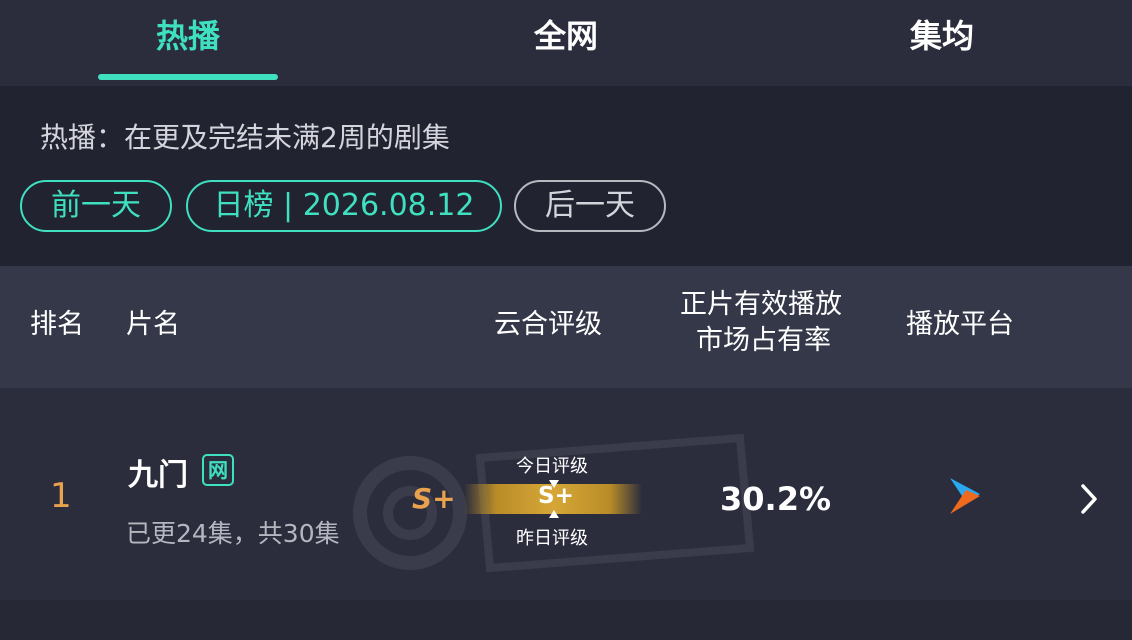  Describe the element at coordinates (554, 514) in the screenshot. I see `marker-up-icon` at that location.